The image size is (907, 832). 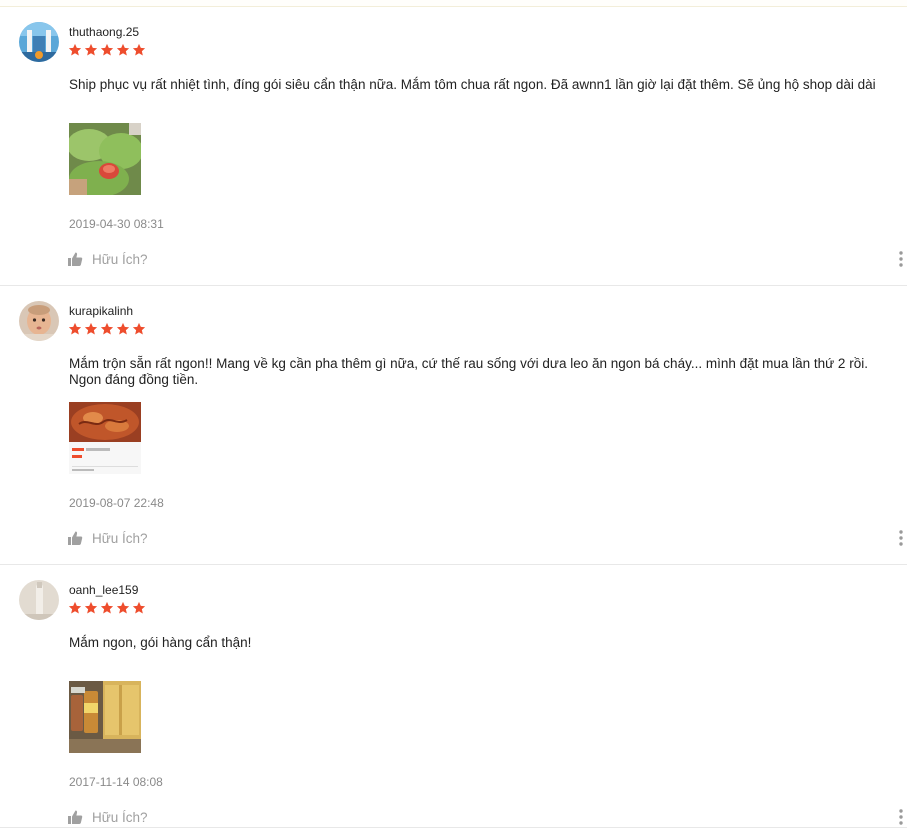 I want to click on review-timestamp: 2019-08-07 22:48, so click(x=116, y=503).